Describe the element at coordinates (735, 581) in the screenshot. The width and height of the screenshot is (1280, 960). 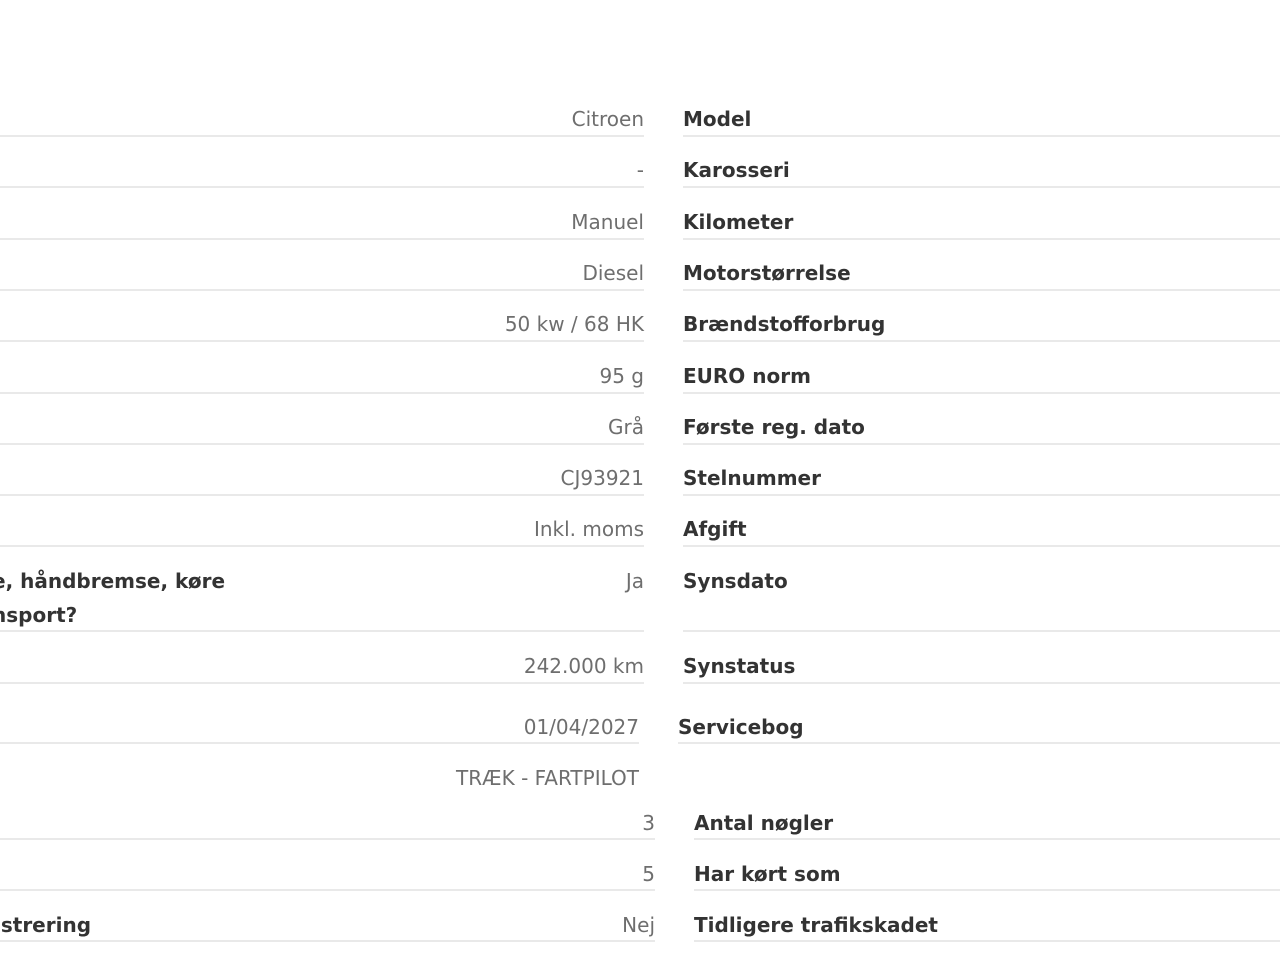
I see `right-label: Synsdato` at that location.